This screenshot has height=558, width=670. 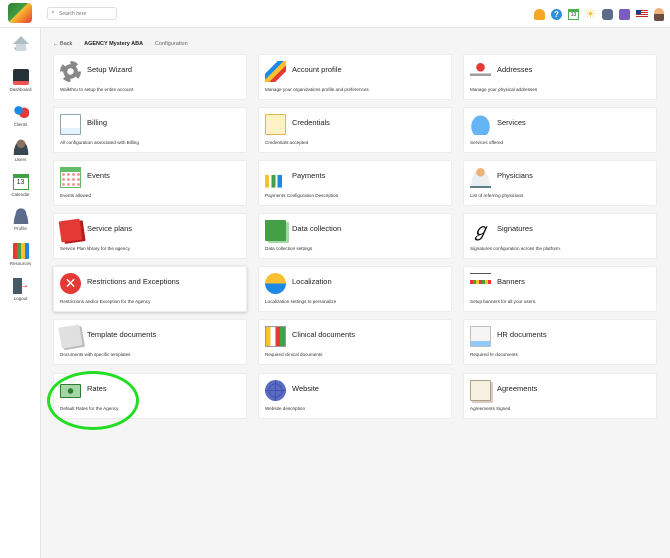 What do you see at coordinates (480, 124) in the screenshot?
I see `cloud-icon` at bounding box center [480, 124].